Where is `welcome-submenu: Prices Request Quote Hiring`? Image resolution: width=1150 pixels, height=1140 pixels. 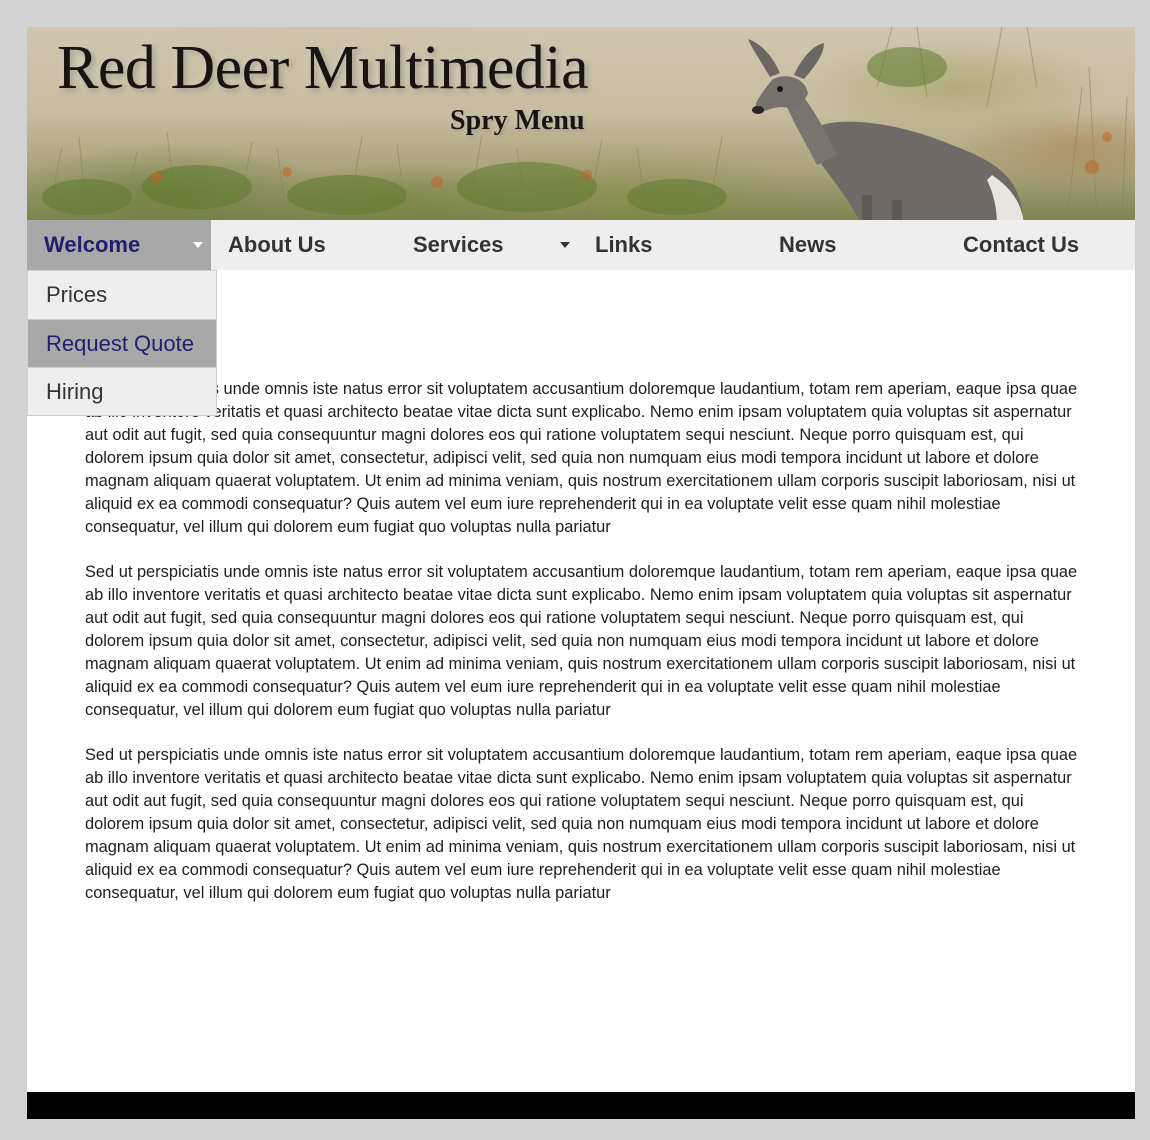 welcome-submenu: Prices Request Quote Hiring is located at coordinates (122, 343).